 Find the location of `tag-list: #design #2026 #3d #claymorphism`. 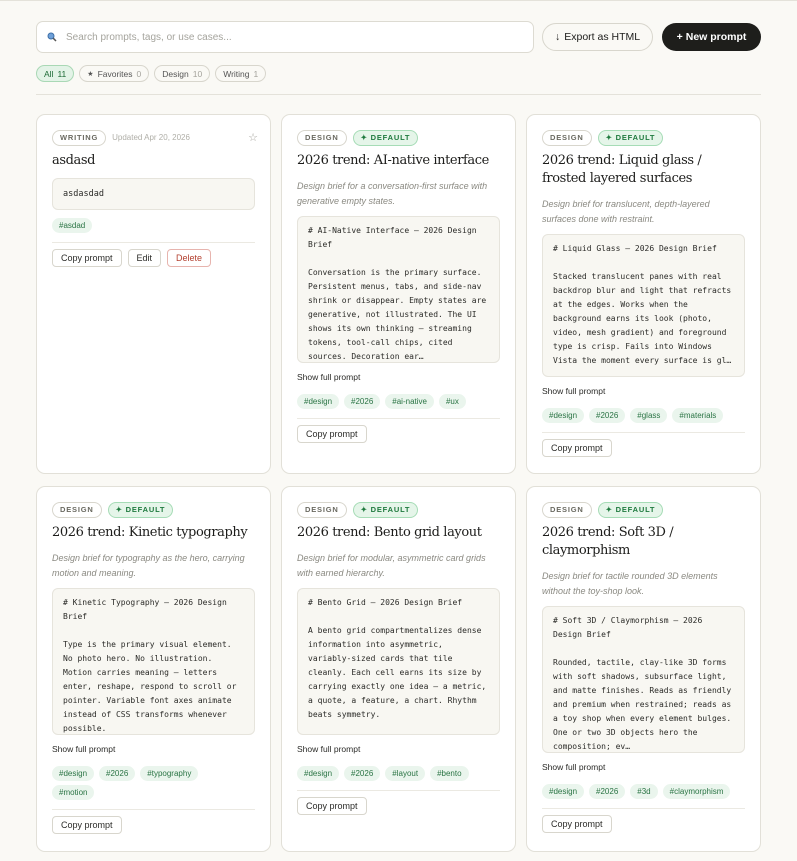

tag-list: #design #2026 #3d #claymorphism is located at coordinates (643, 791).